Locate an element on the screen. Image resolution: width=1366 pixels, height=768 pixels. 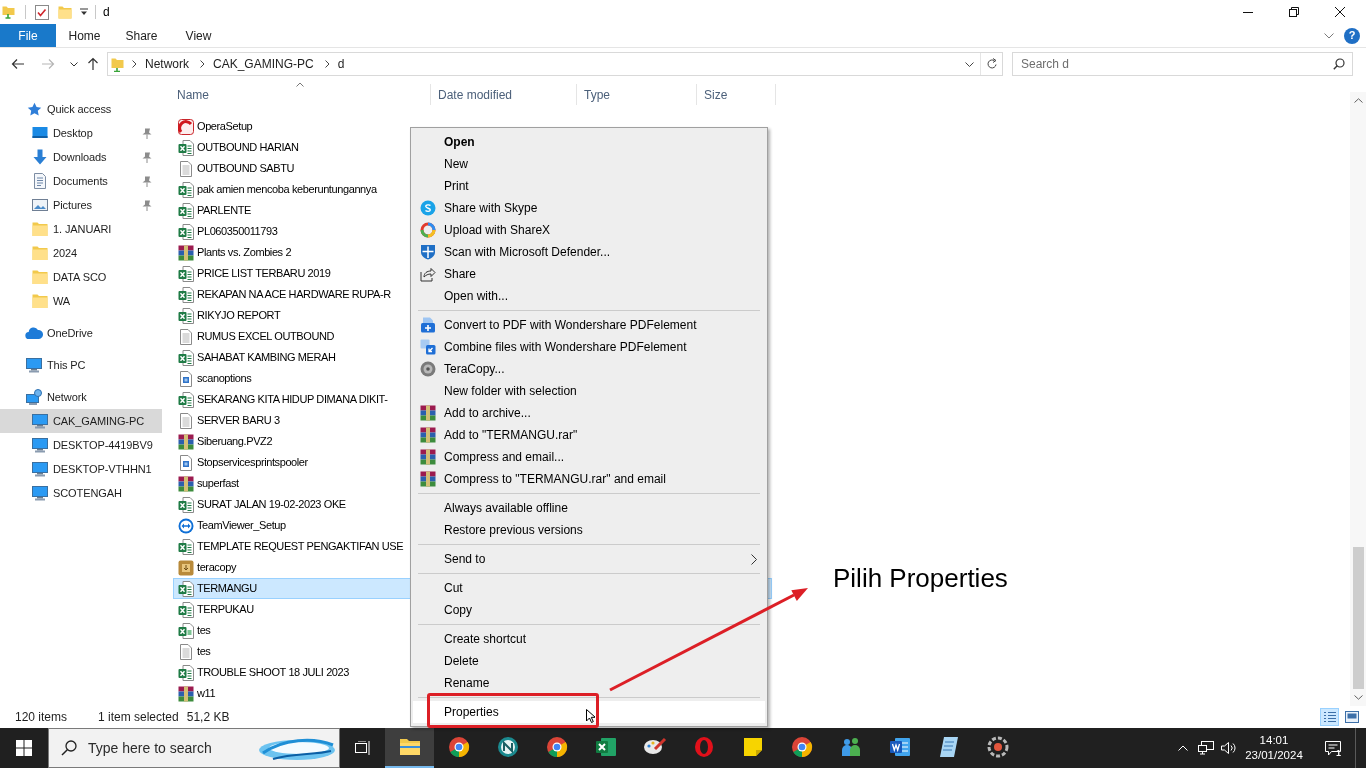
selection-count: 1 item selected is located at coordinates (138, 717).